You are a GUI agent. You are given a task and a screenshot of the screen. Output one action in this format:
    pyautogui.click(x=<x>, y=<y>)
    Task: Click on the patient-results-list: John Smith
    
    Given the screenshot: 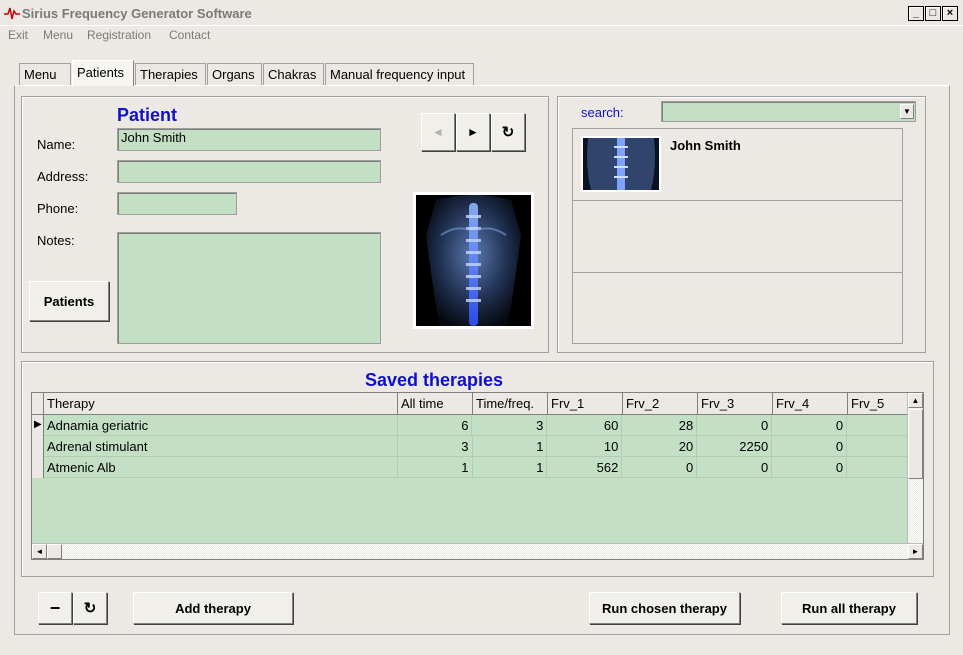 What is the action you would take?
    pyautogui.click(x=737, y=236)
    